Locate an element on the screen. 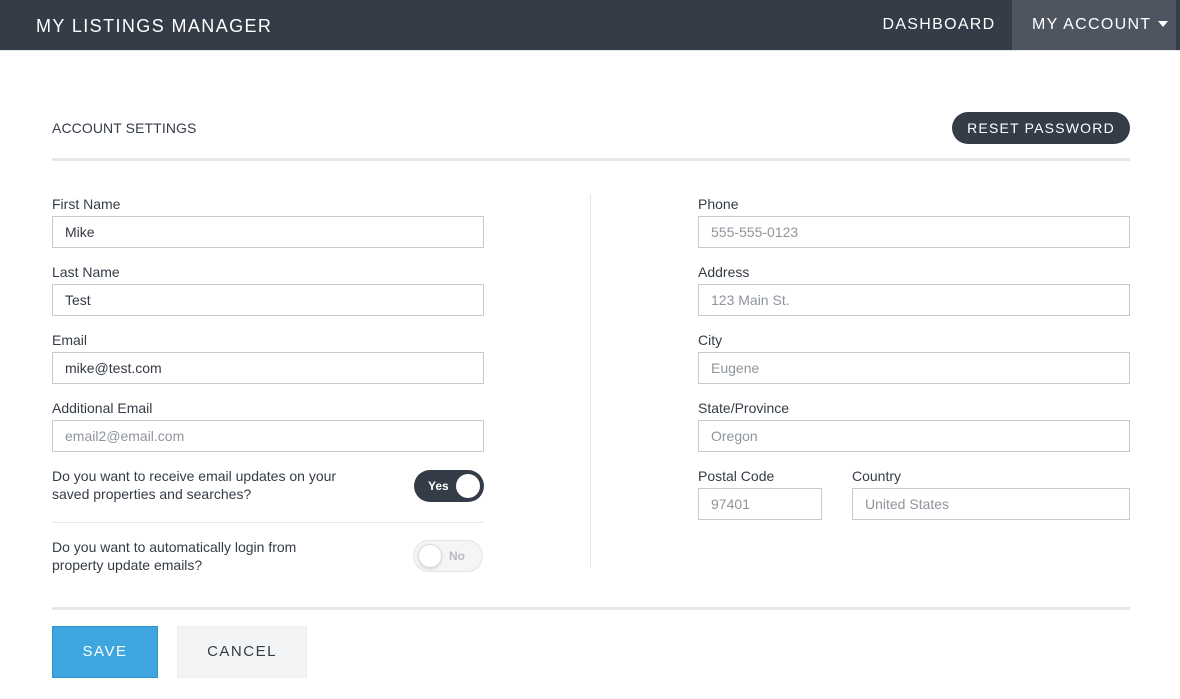  page-title: ACCOUNT SETTINGS is located at coordinates (124, 128).